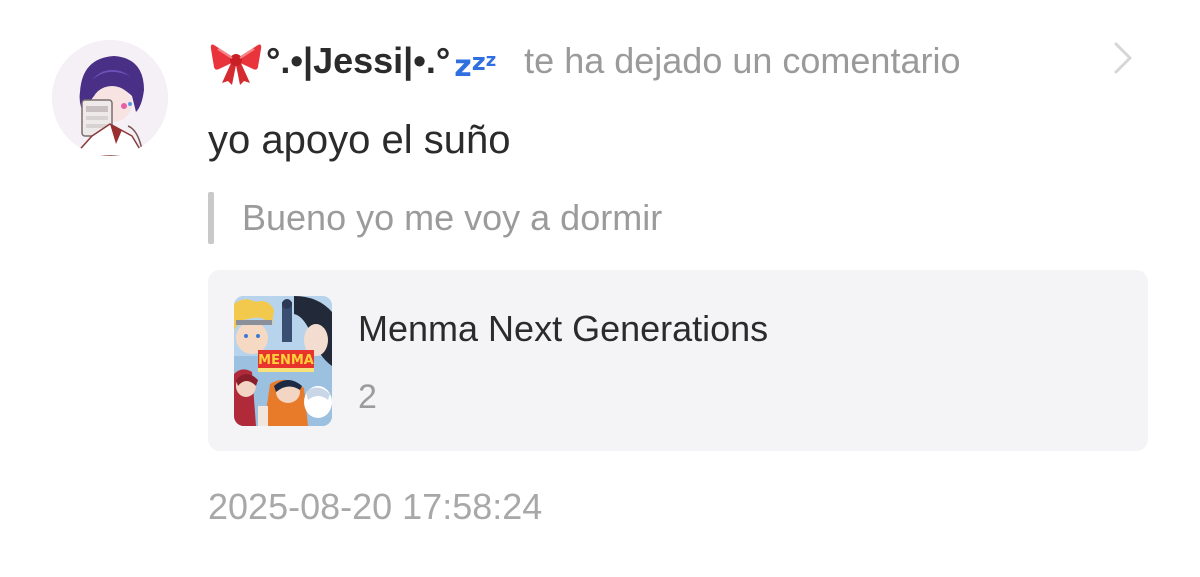 Image resolution: width=1200 pixels, height=577 pixels. I want to click on comment-text: yo apoyo el suño, so click(359, 140).